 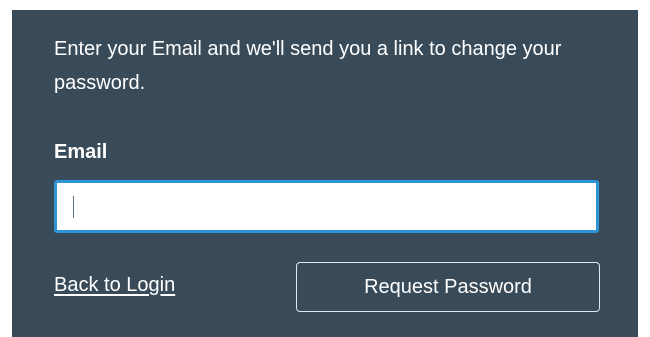 I want to click on request-password-button: Request Password, so click(x=448, y=287).